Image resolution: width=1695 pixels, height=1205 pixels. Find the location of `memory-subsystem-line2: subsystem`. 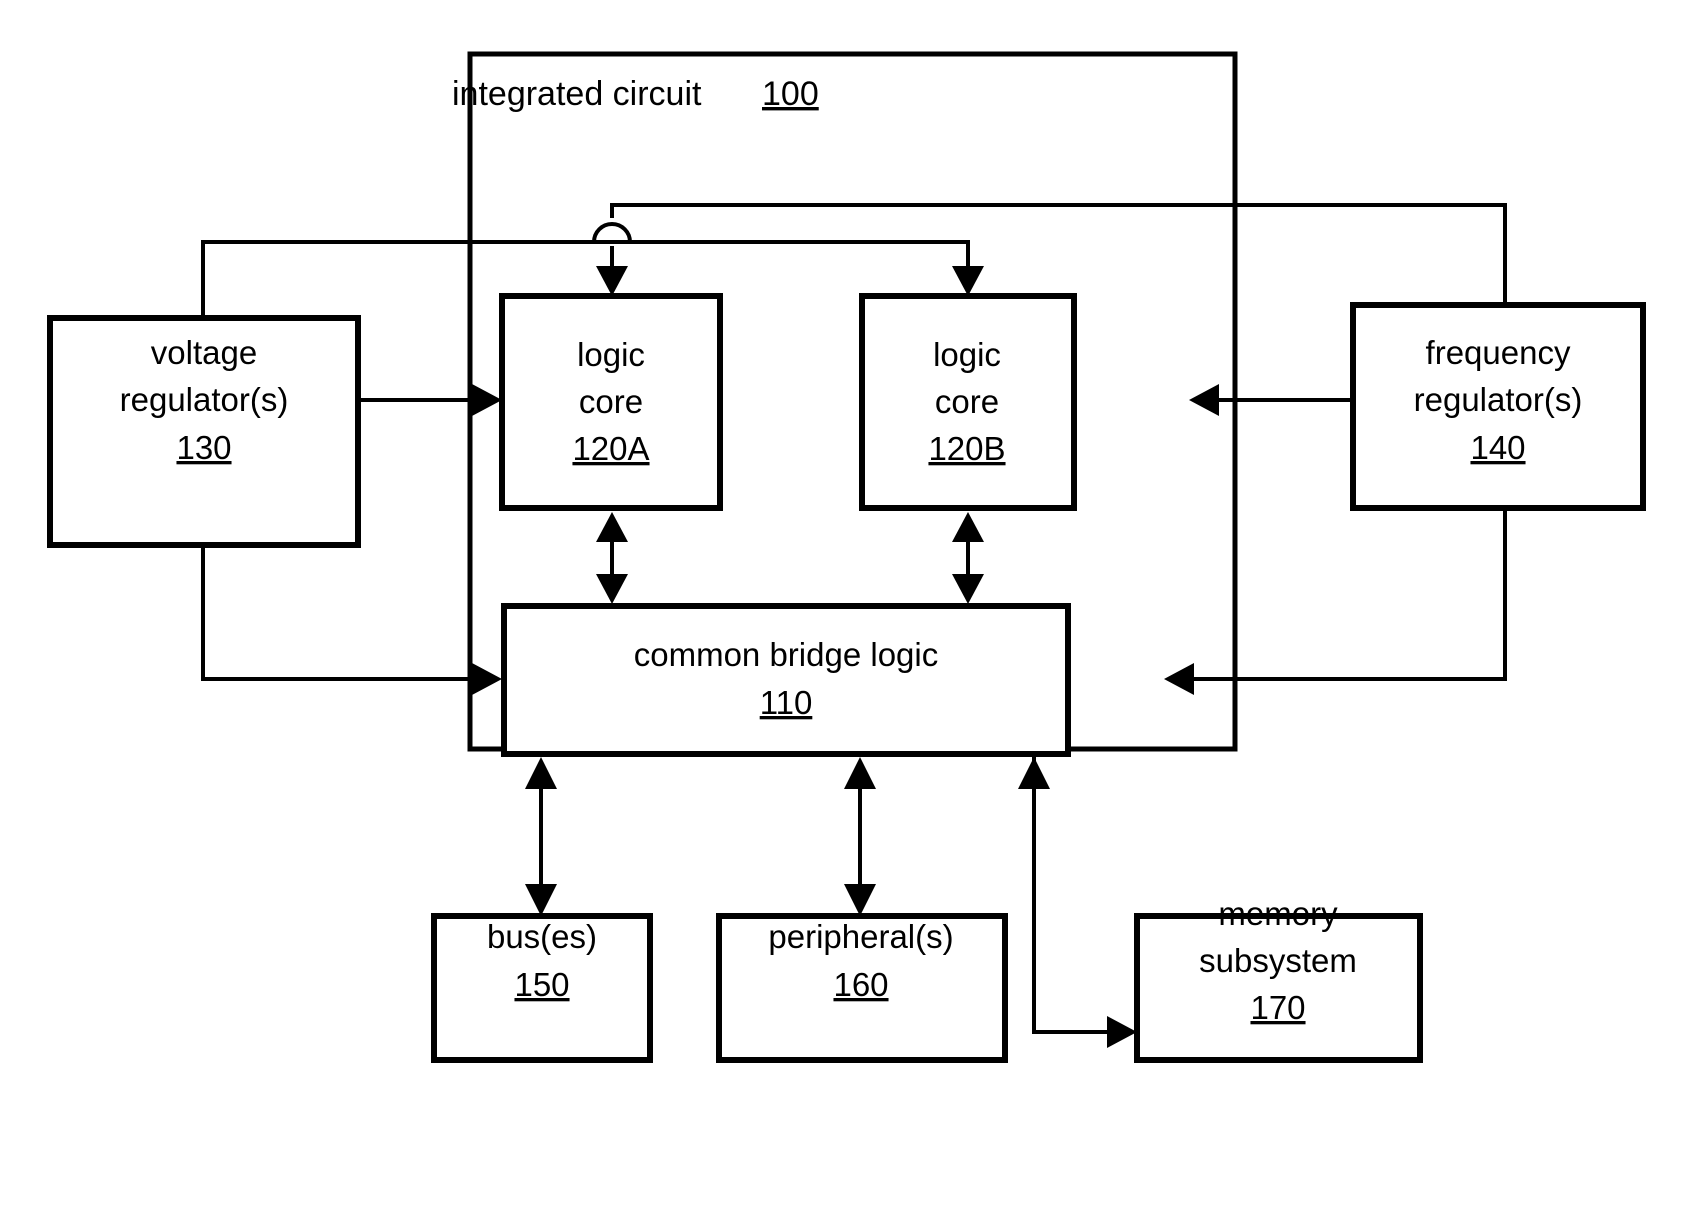

memory-subsystem-line2: subsystem is located at coordinates (1278, 960).